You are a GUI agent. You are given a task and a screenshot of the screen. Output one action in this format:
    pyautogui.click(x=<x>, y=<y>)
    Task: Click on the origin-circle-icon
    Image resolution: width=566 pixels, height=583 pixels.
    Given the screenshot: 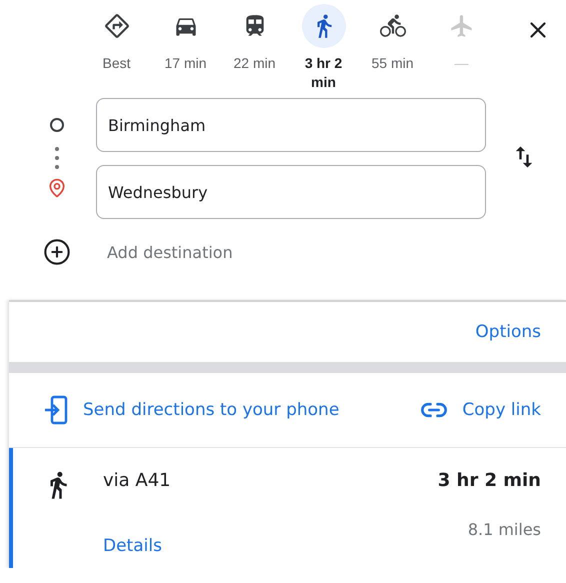 What is the action you would take?
    pyautogui.click(x=57, y=125)
    